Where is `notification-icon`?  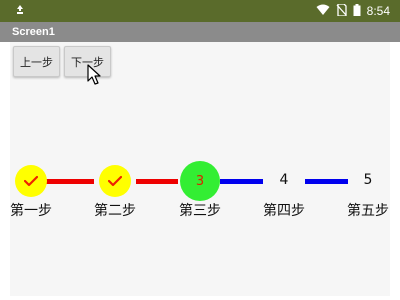
notification-icon is located at coordinates (20, 11).